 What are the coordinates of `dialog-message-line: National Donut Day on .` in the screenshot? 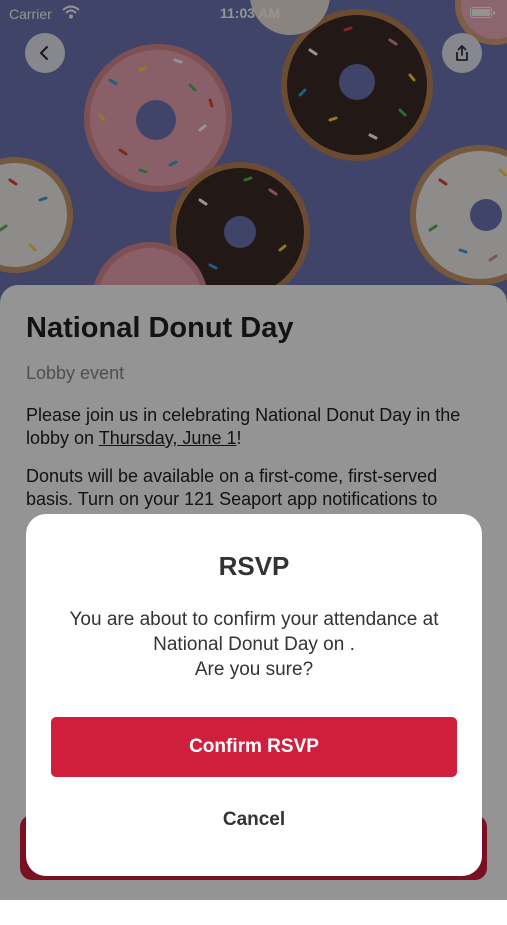 It's located at (254, 644).